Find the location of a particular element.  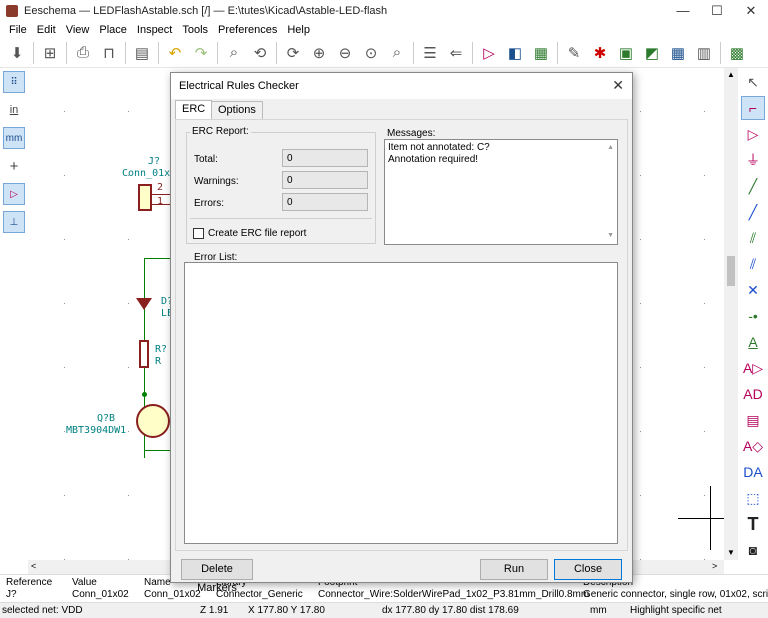

create-erc-report-checkbox is located at coordinates (198, 233).